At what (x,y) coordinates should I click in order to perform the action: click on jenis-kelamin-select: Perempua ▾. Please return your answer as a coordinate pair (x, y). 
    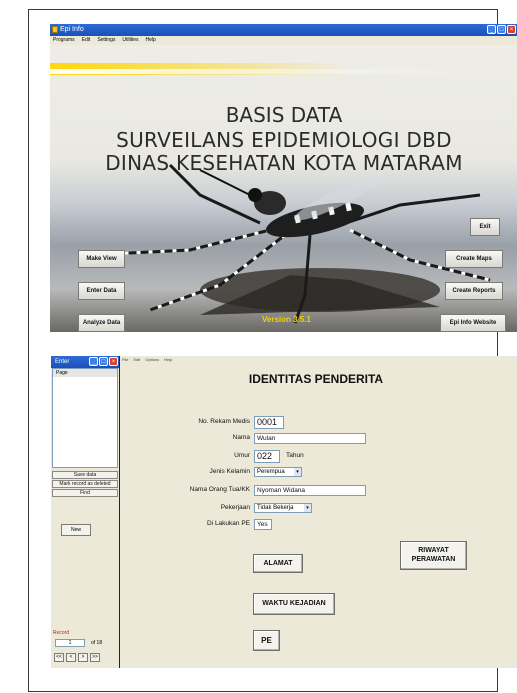
    Looking at the image, I should click on (278, 472).